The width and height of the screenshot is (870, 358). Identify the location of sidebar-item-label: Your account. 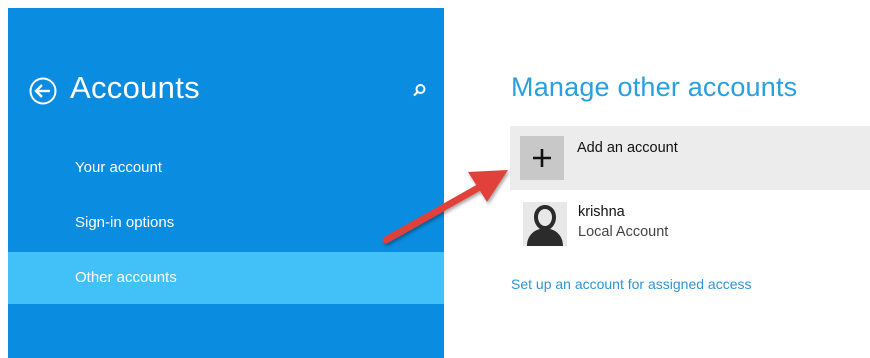
(119, 167).